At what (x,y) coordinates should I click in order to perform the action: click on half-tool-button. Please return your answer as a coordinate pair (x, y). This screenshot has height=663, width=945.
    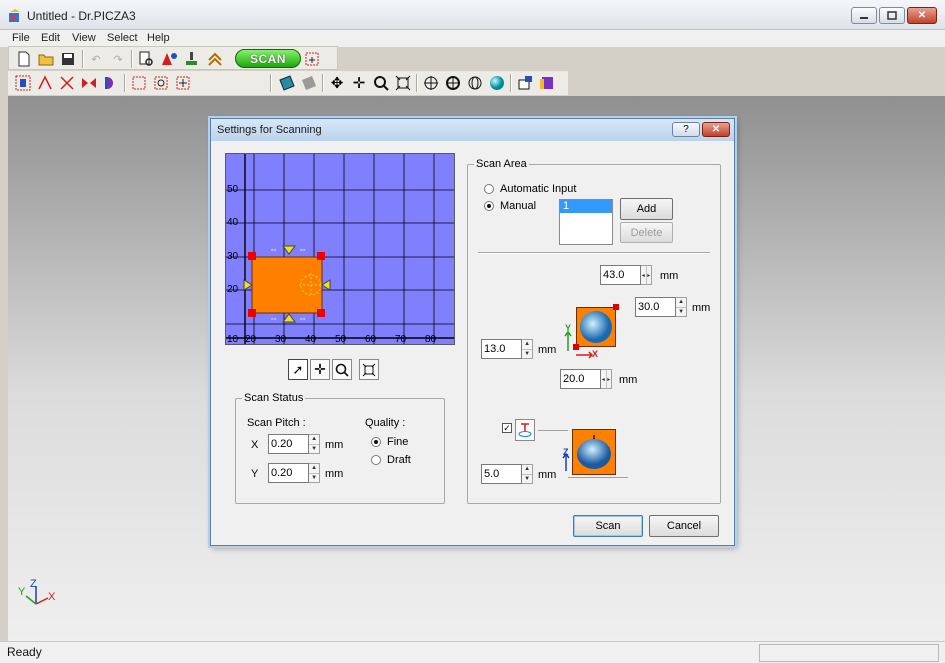
    Looking at the image, I should click on (111, 83).